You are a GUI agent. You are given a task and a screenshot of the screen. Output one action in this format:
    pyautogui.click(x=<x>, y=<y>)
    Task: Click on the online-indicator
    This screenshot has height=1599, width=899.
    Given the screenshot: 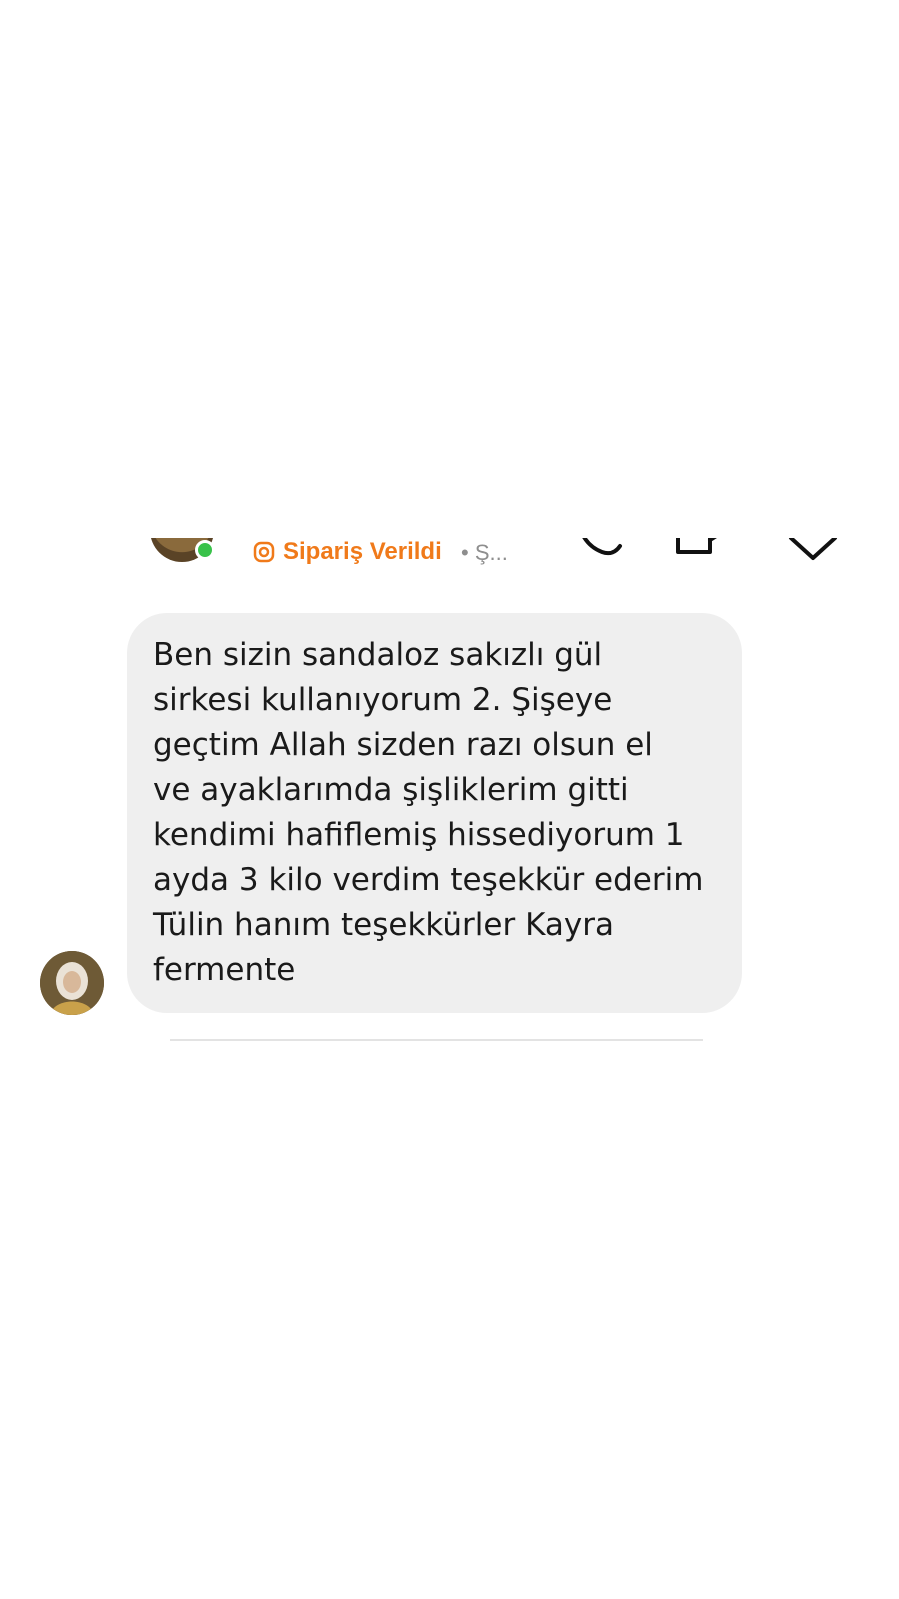 What is the action you would take?
    pyautogui.click(x=205, y=550)
    